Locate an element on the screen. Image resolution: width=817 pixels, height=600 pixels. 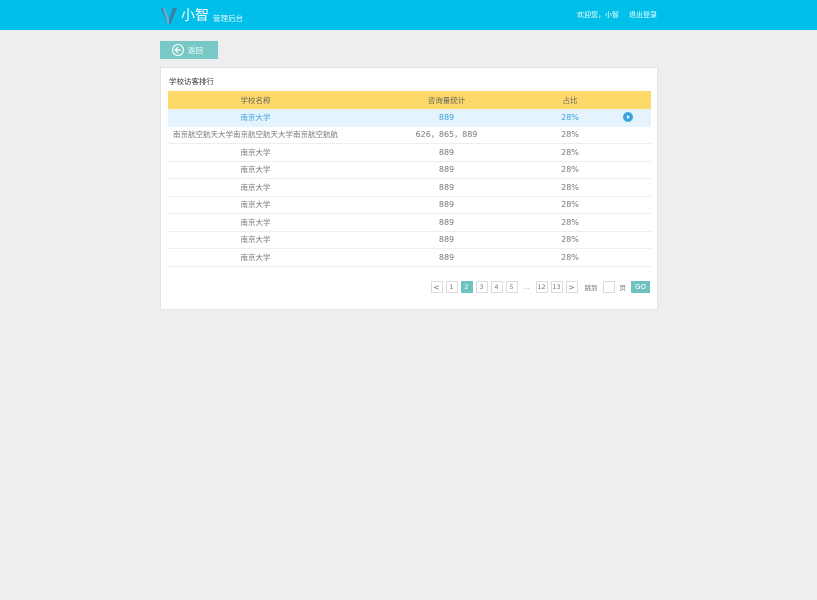
table-row: 南京航空航天大学南京航空航天大学南京航空航航 626，865，889 28% is located at coordinates (409, 135).